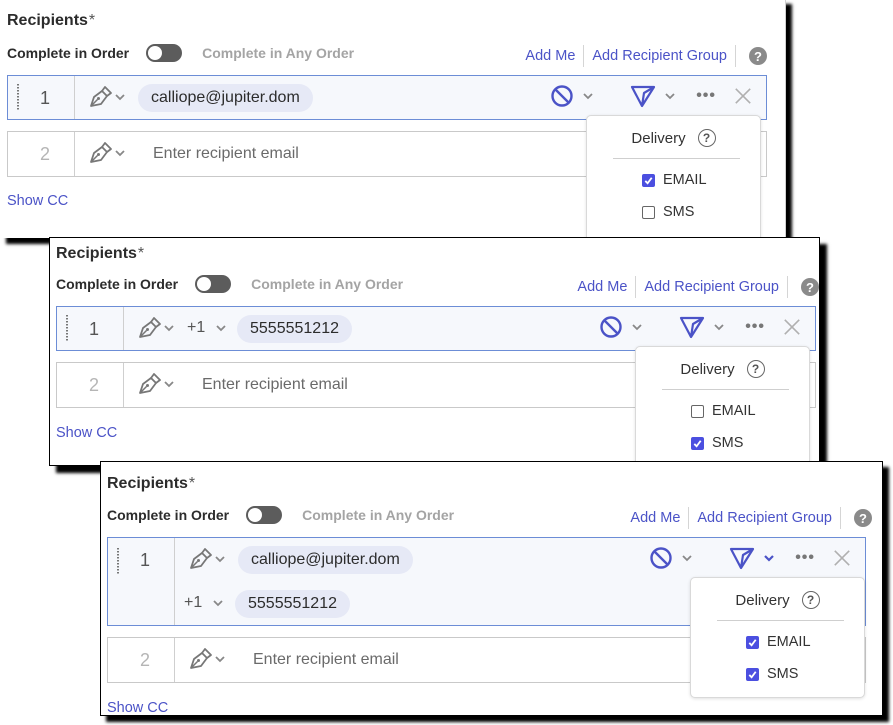 This screenshot has width=893, height=725. Describe the element at coordinates (92, 20) in the screenshot. I see `required-asterisk: *` at that location.